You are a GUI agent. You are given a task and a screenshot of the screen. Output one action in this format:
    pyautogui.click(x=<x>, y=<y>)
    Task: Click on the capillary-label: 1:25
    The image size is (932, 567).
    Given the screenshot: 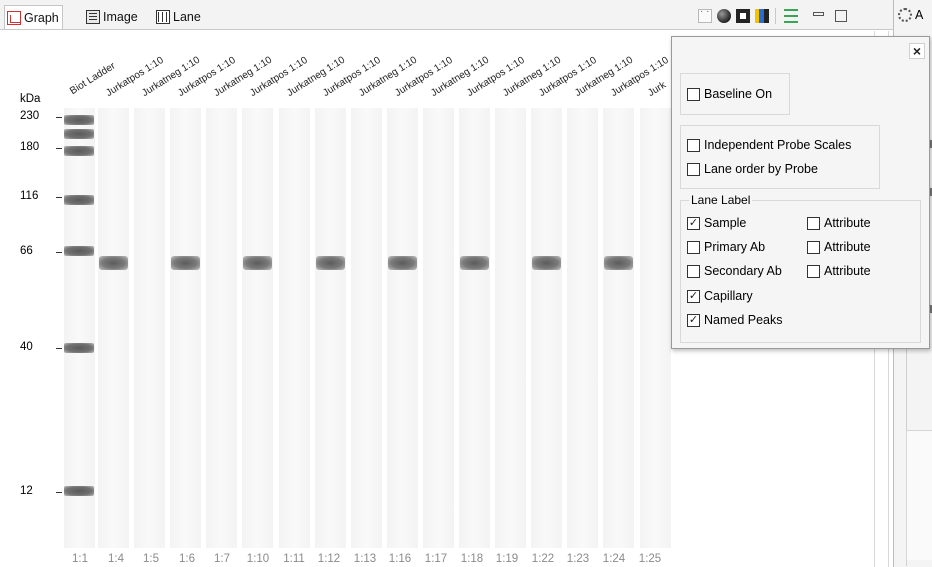 What is the action you would take?
    pyautogui.click(x=650, y=559)
    